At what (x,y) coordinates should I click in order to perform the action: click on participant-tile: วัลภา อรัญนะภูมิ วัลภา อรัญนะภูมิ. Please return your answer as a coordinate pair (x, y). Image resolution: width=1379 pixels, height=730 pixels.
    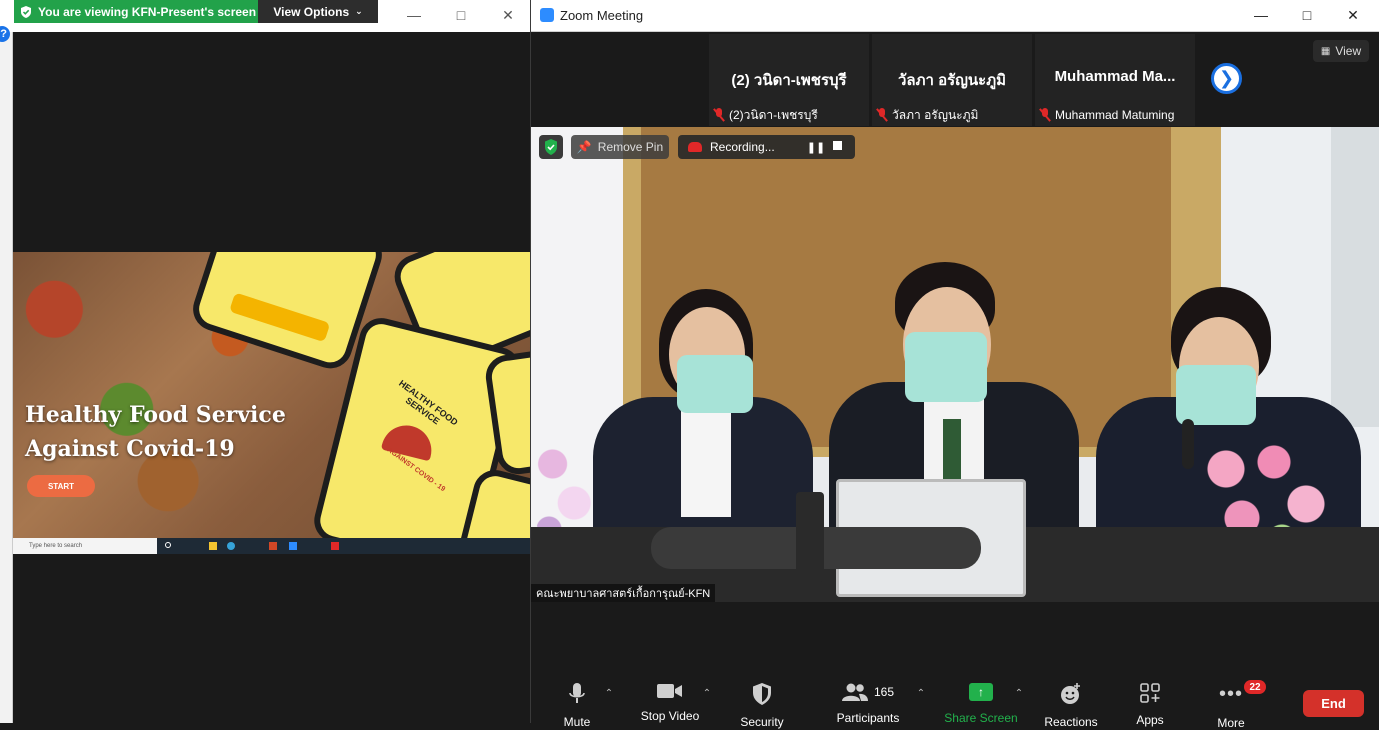
    Looking at the image, I should click on (952, 80).